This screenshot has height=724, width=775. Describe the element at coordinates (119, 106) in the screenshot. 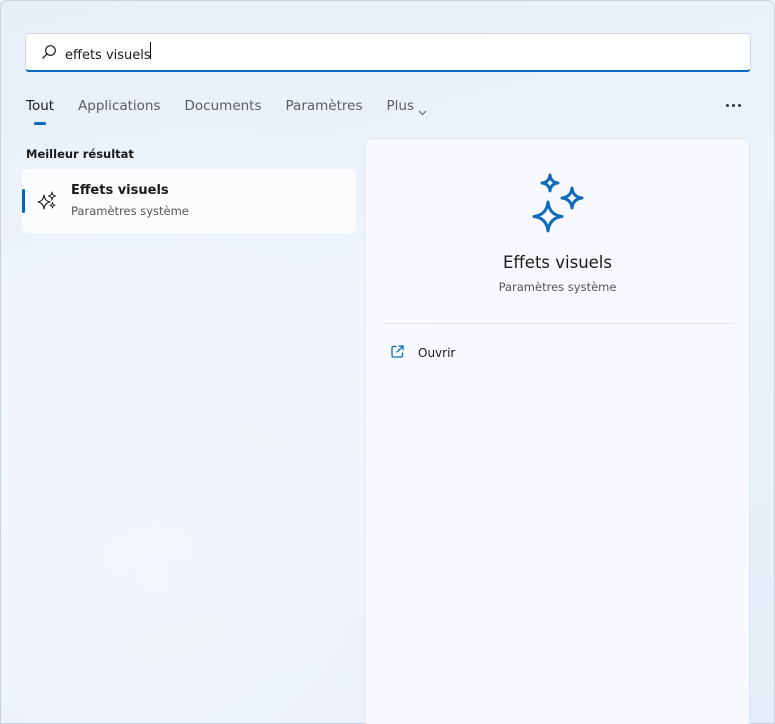

I see `tab-label: Applications` at that location.